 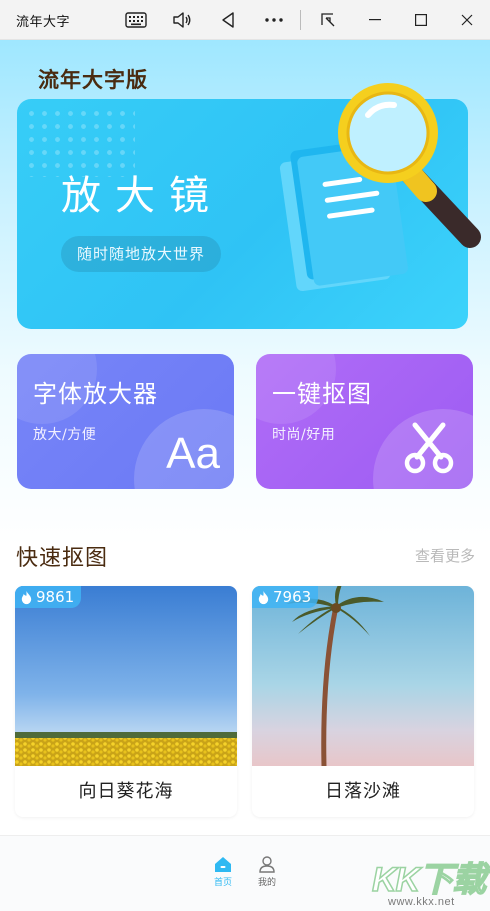 What do you see at coordinates (363, 791) in the screenshot?
I see `tile-label: 日落沙滩` at bounding box center [363, 791].